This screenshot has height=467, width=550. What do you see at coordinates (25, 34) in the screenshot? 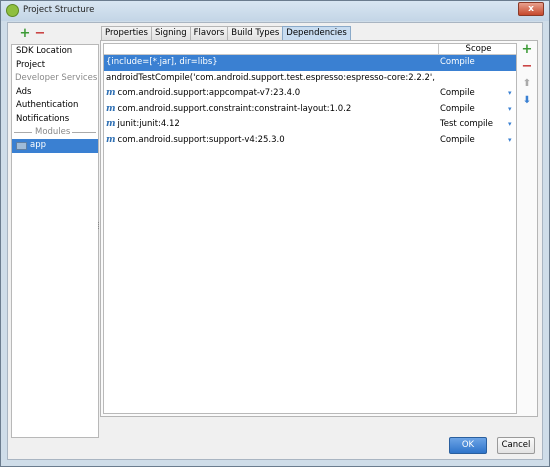
I see `add-icon: +` at bounding box center [25, 34].